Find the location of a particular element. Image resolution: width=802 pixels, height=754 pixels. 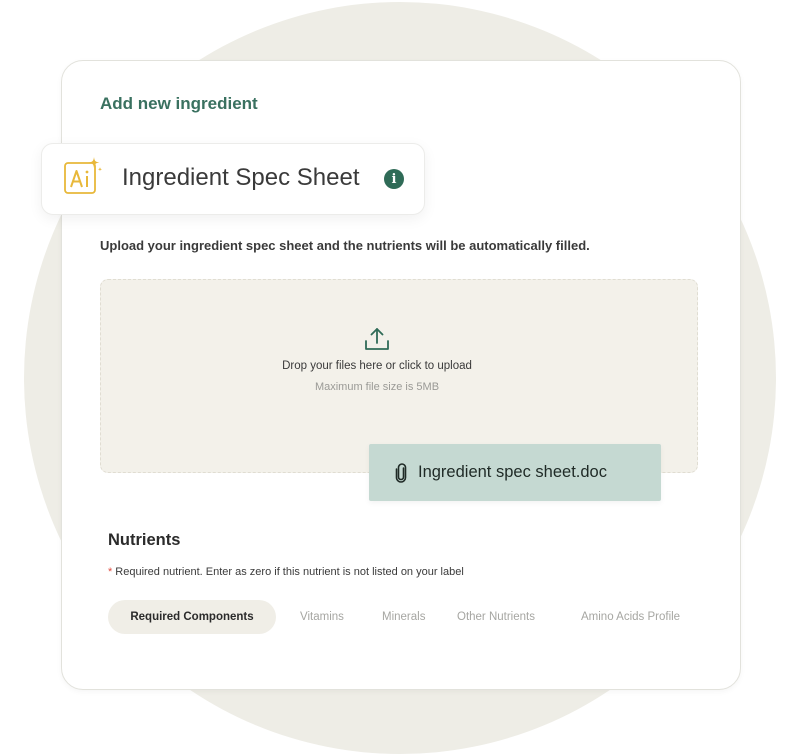

required-star: * is located at coordinates (110, 572).